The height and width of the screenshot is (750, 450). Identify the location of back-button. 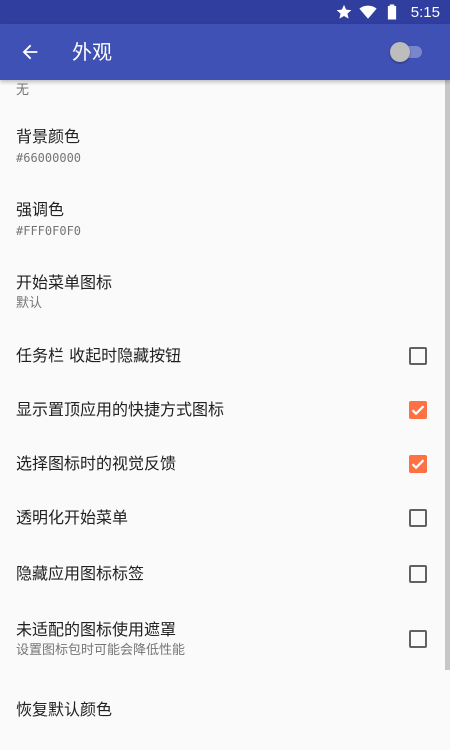
(30, 52).